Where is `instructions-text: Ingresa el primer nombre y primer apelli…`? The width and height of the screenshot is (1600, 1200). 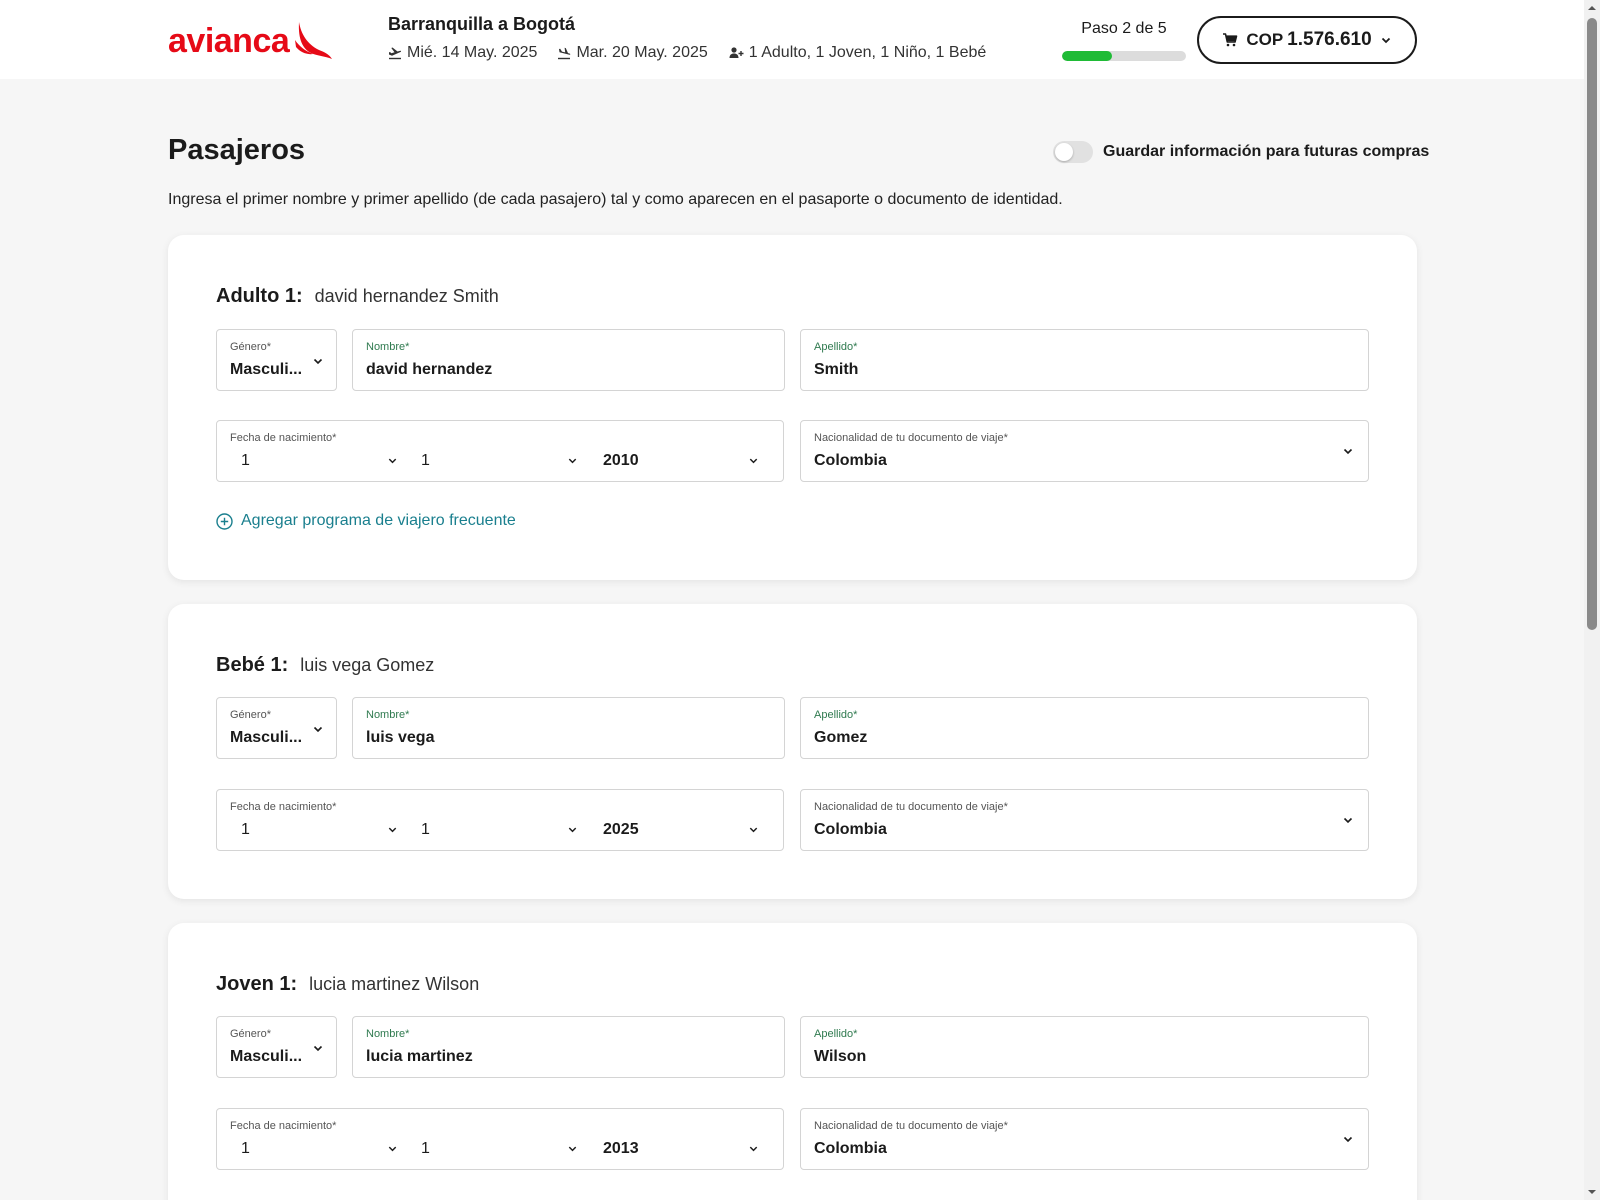
instructions-text: Ingresa el primer nombre y primer apelli… is located at coordinates (615, 199).